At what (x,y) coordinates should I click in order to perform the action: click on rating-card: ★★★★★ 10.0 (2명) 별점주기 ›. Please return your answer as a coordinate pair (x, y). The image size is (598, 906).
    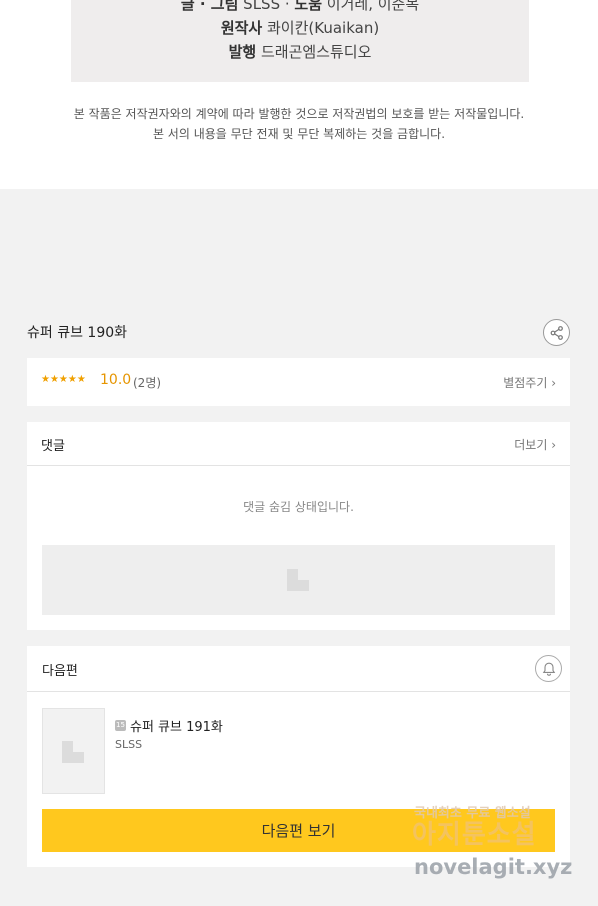
    Looking at the image, I should click on (298, 382).